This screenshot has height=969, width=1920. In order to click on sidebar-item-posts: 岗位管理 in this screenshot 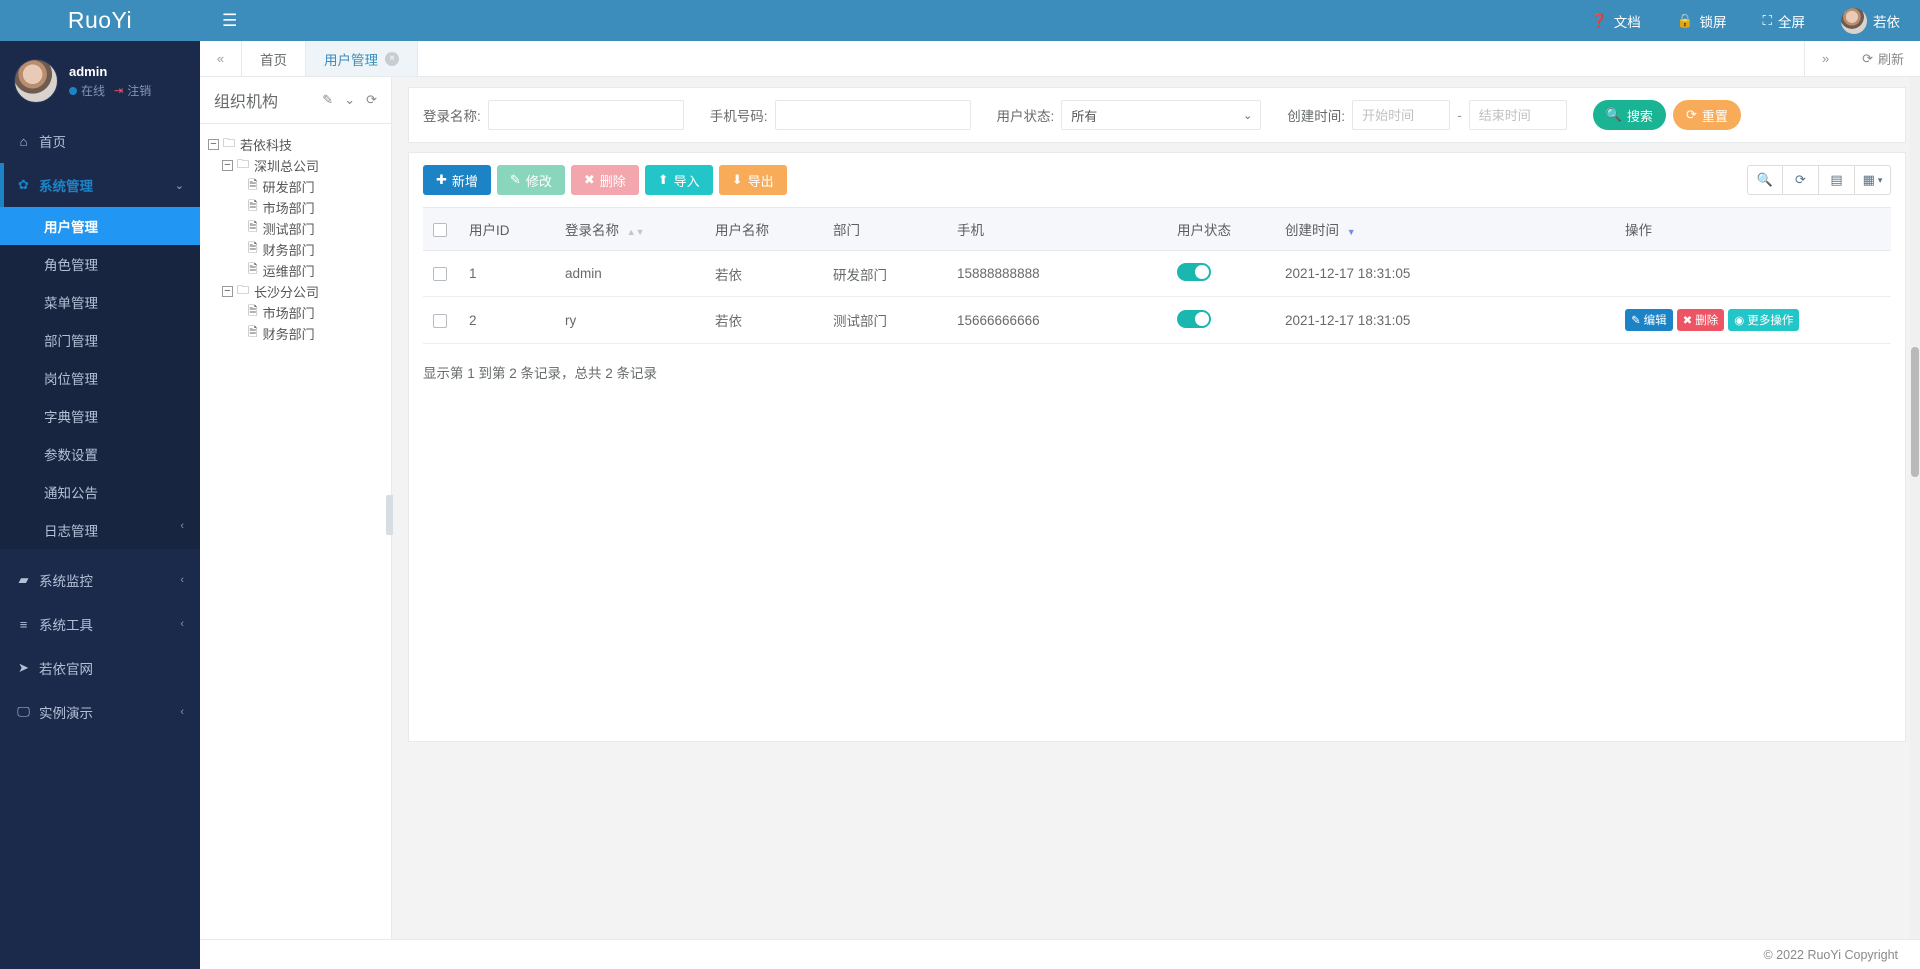, I will do `click(100, 378)`.